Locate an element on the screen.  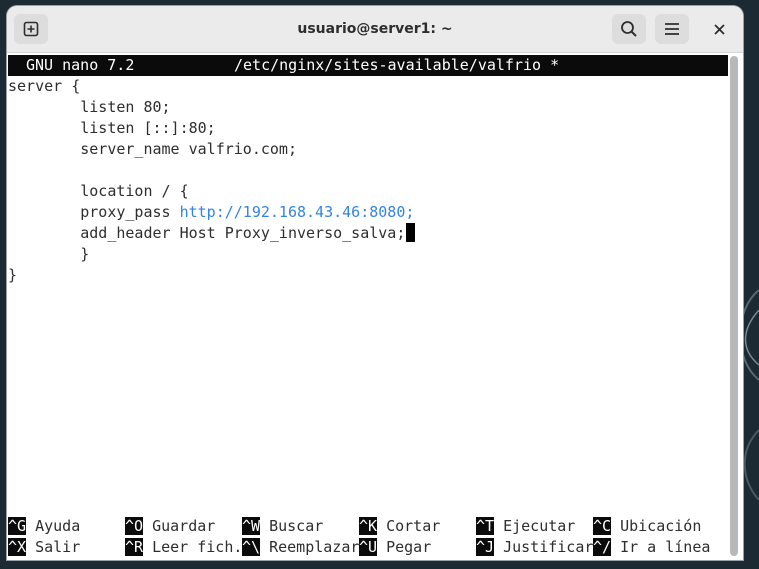
editor-line: server { is located at coordinates (44, 86).